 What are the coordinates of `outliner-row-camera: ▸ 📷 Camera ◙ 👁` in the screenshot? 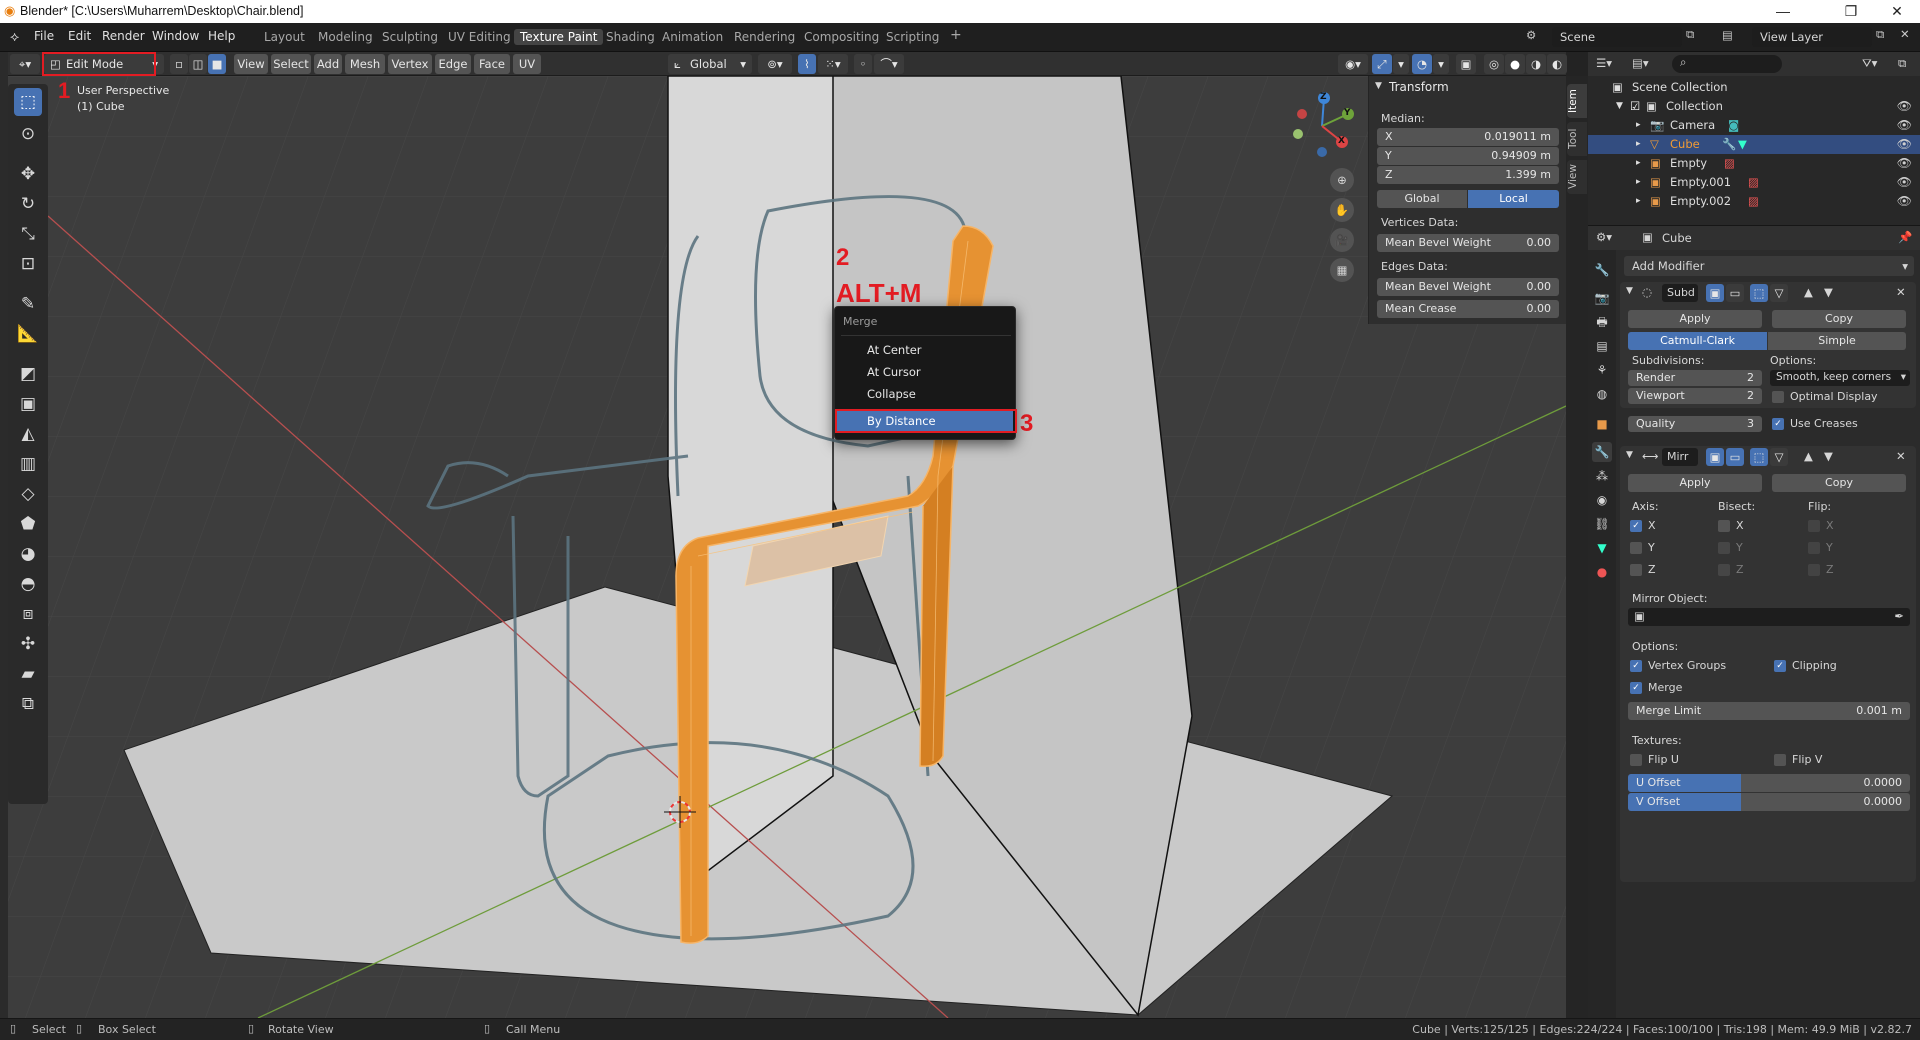 It's located at (1754, 125).